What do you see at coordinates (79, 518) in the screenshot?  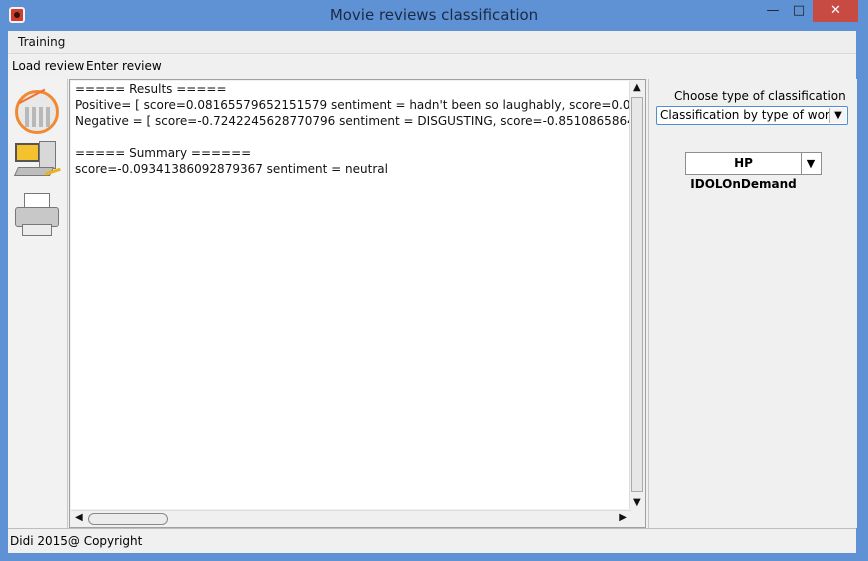 I see `scroll-left-icon: ◀` at bounding box center [79, 518].